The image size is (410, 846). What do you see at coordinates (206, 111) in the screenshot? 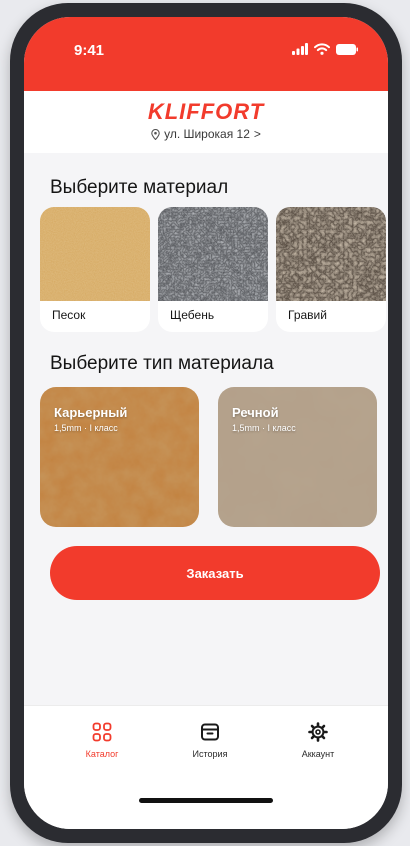
I see `brand-logo: KLIFFORT` at bounding box center [206, 111].